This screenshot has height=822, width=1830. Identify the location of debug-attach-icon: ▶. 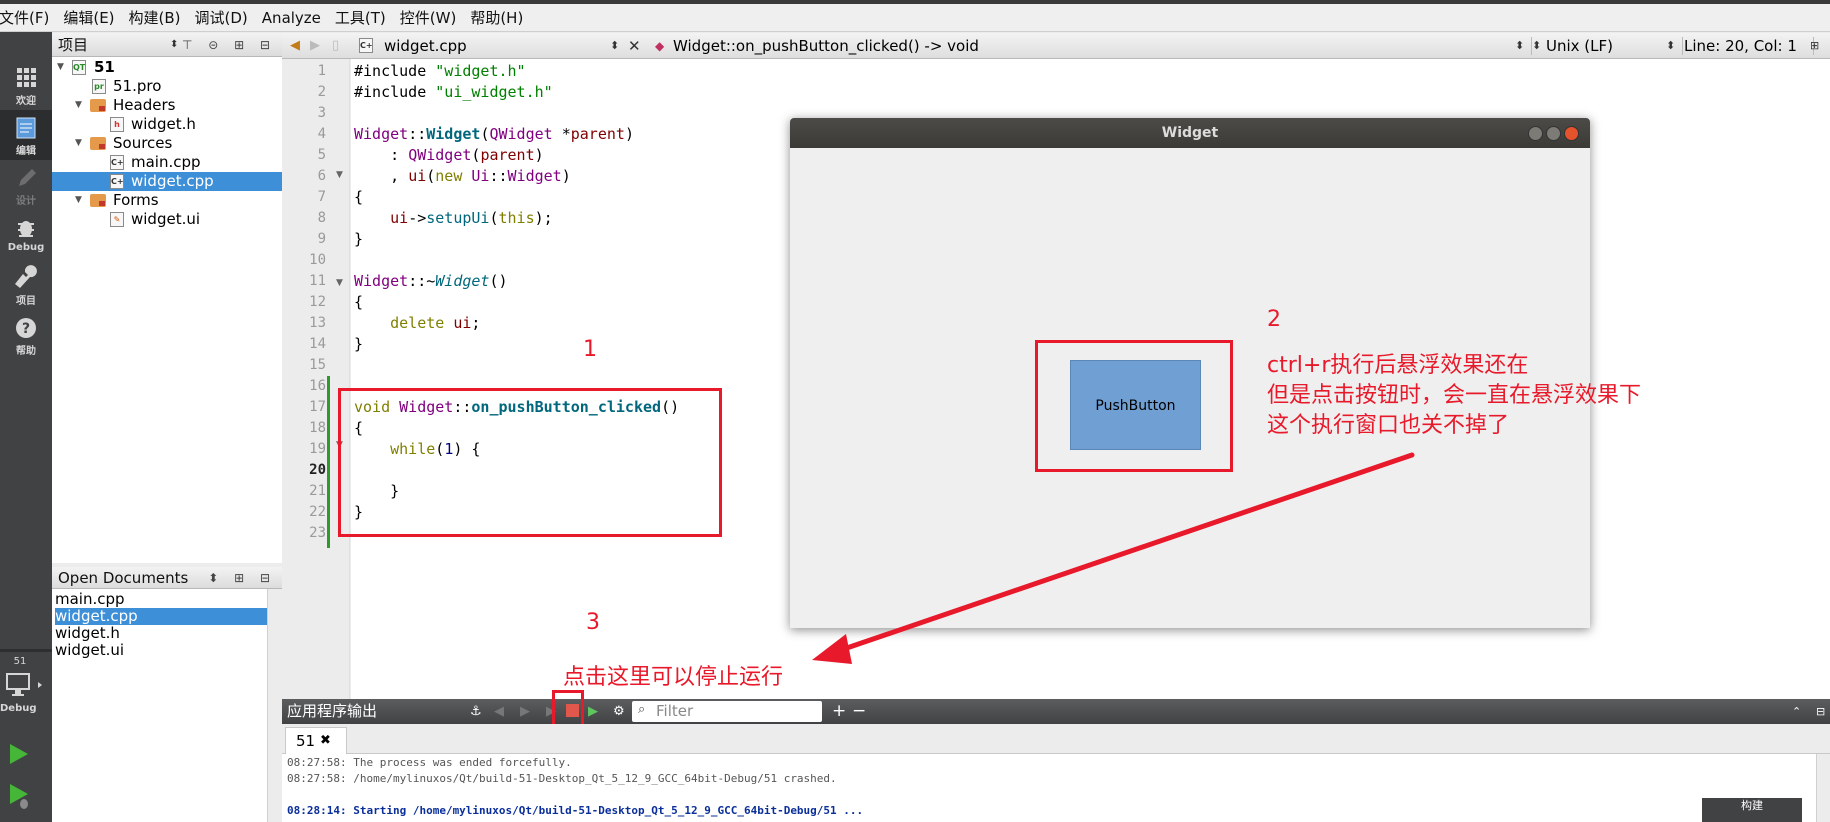
(593, 711).